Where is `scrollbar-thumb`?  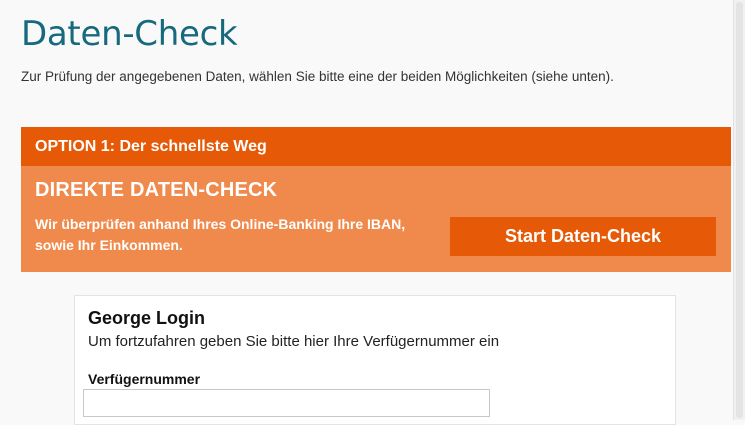
scrollbar-thumb is located at coordinates (739, 210).